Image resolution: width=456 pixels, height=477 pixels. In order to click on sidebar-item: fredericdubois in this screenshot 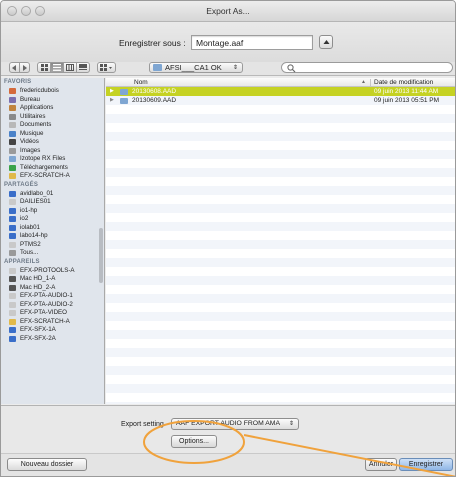, I will do `click(52, 91)`.